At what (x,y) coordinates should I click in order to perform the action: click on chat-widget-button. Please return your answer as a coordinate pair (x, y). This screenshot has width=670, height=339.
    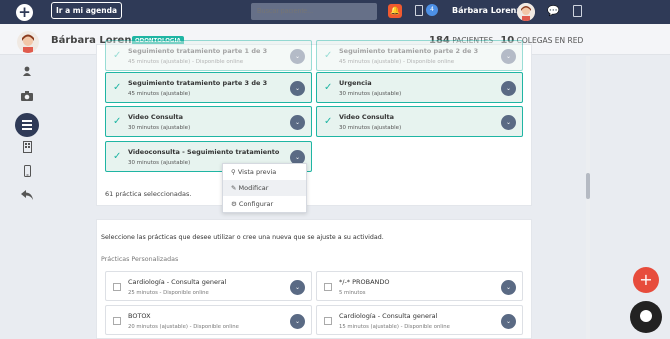
    Looking at the image, I should click on (646, 317).